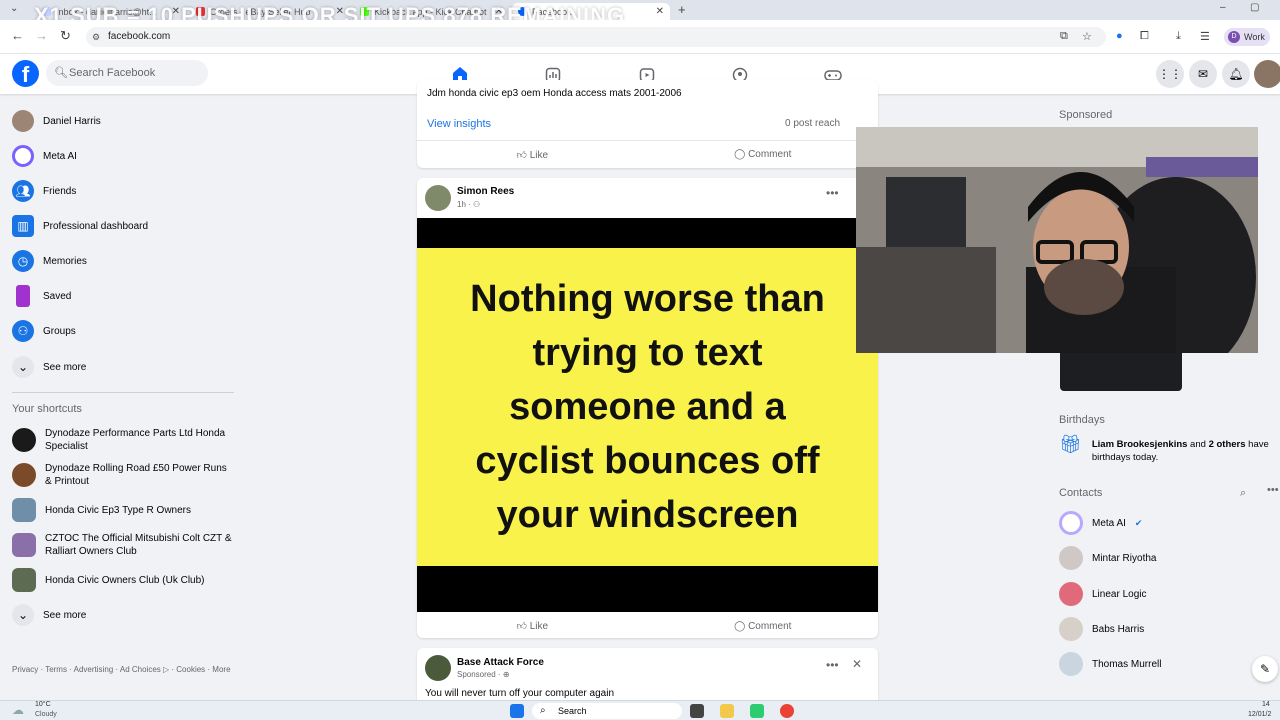  I want to click on chrome-icon, so click(787, 711).